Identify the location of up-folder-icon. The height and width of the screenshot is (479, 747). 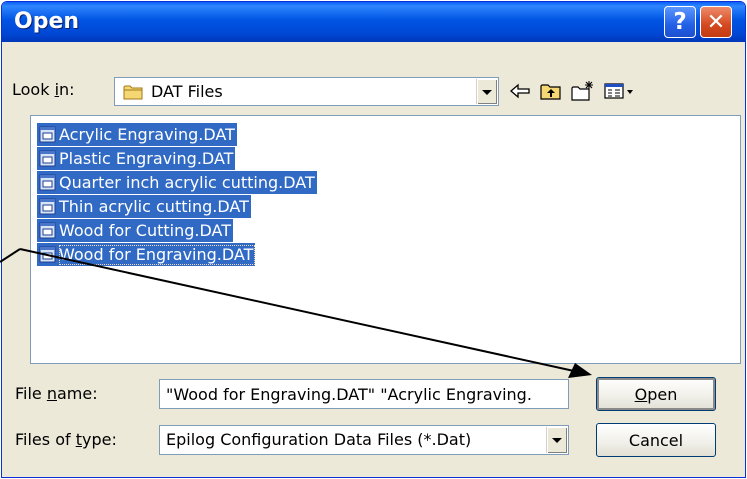
(550, 92).